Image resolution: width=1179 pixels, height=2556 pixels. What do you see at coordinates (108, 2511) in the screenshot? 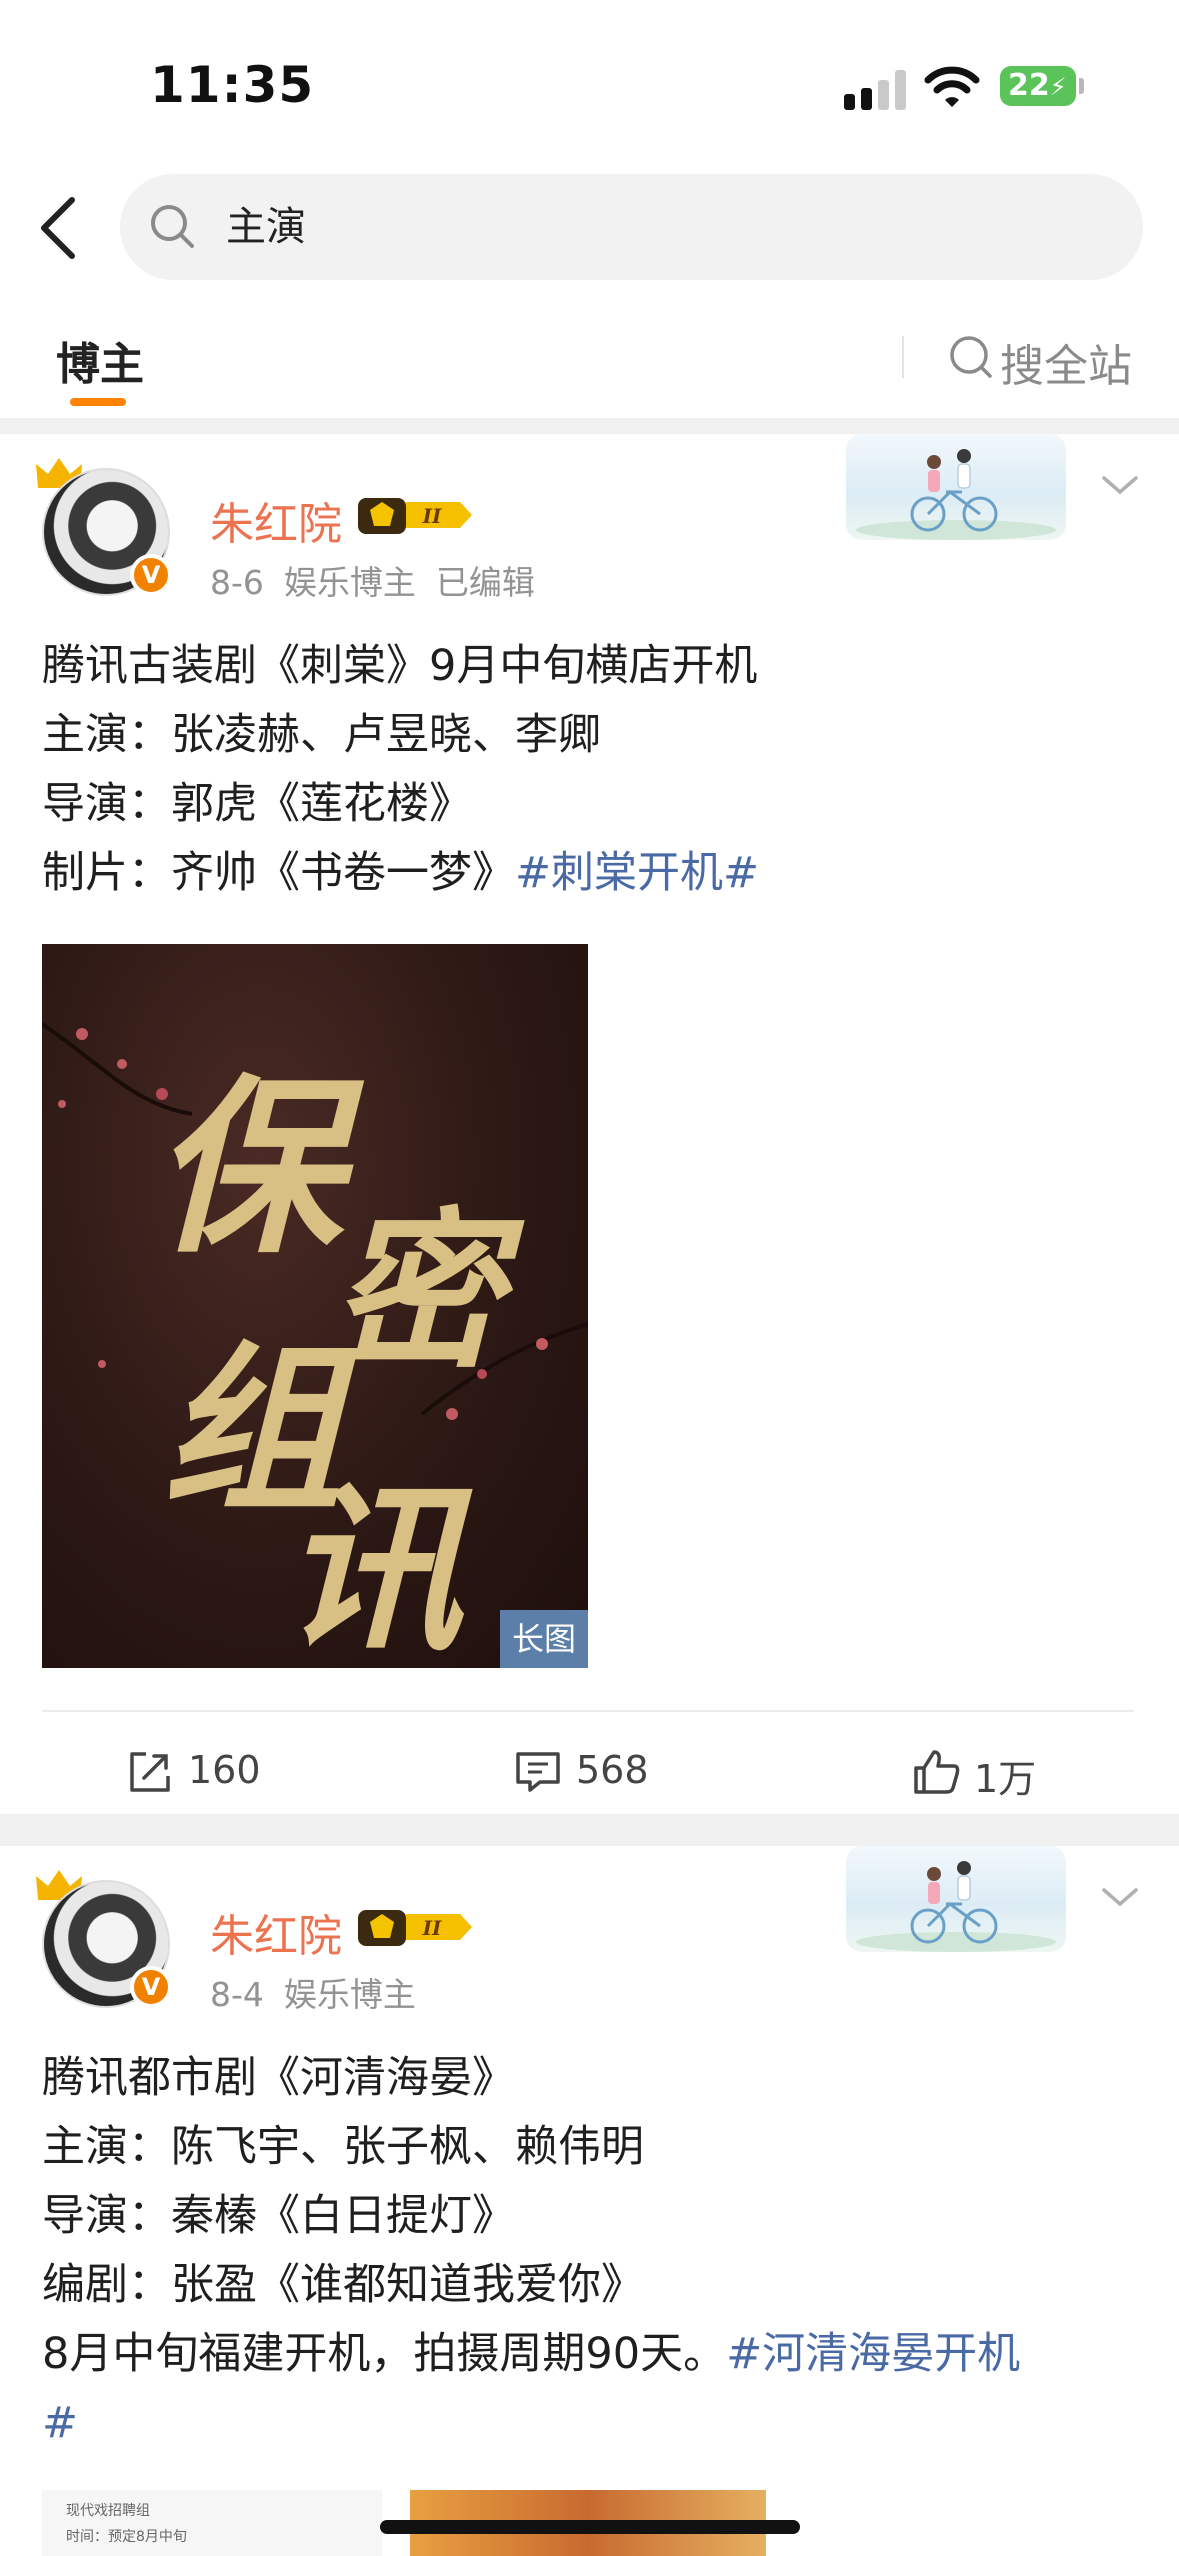
I see `thumbnail-text: 现代戏招聘组` at bounding box center [108, 2511].